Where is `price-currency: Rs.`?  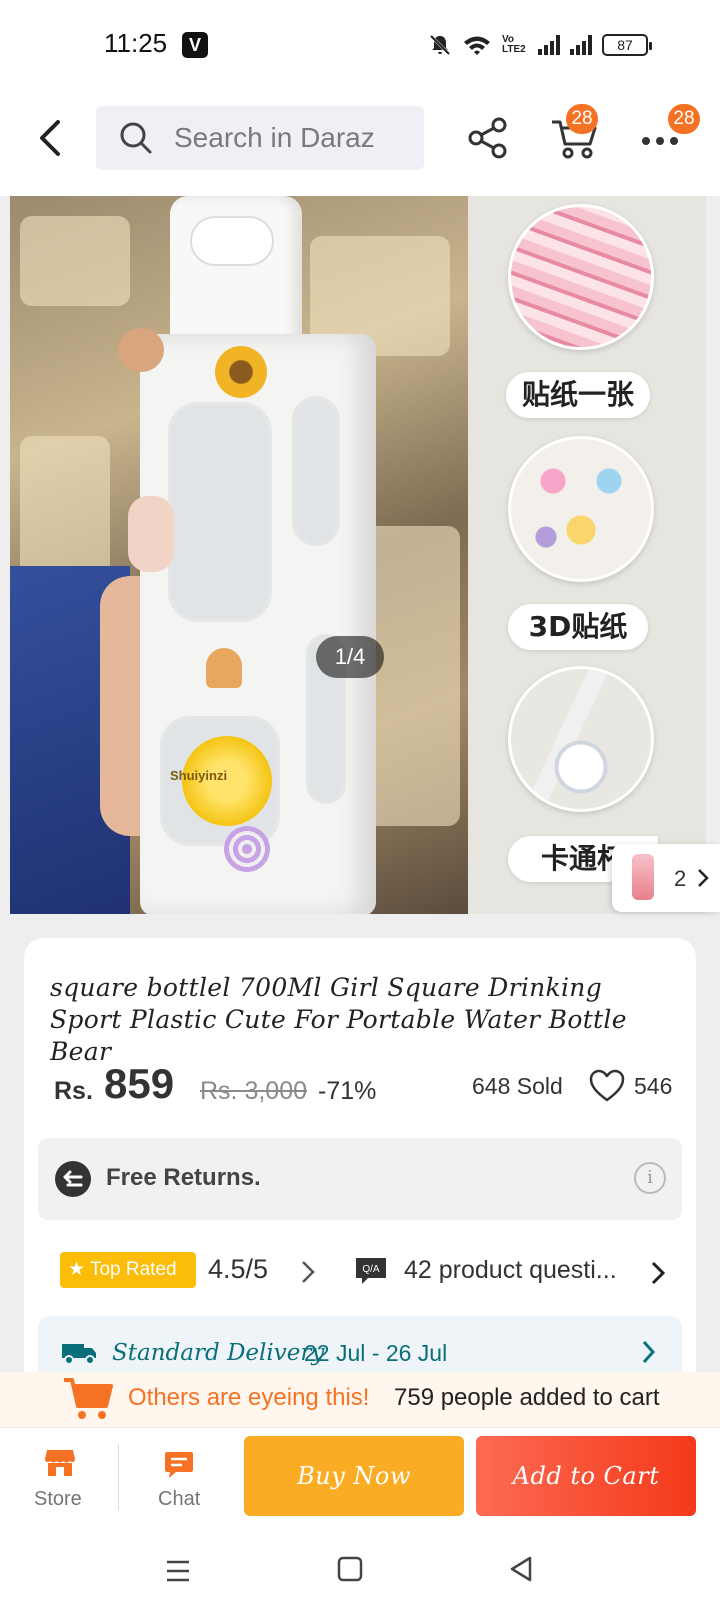
price-currency: Rs. is located at coordinates (73, 1091).